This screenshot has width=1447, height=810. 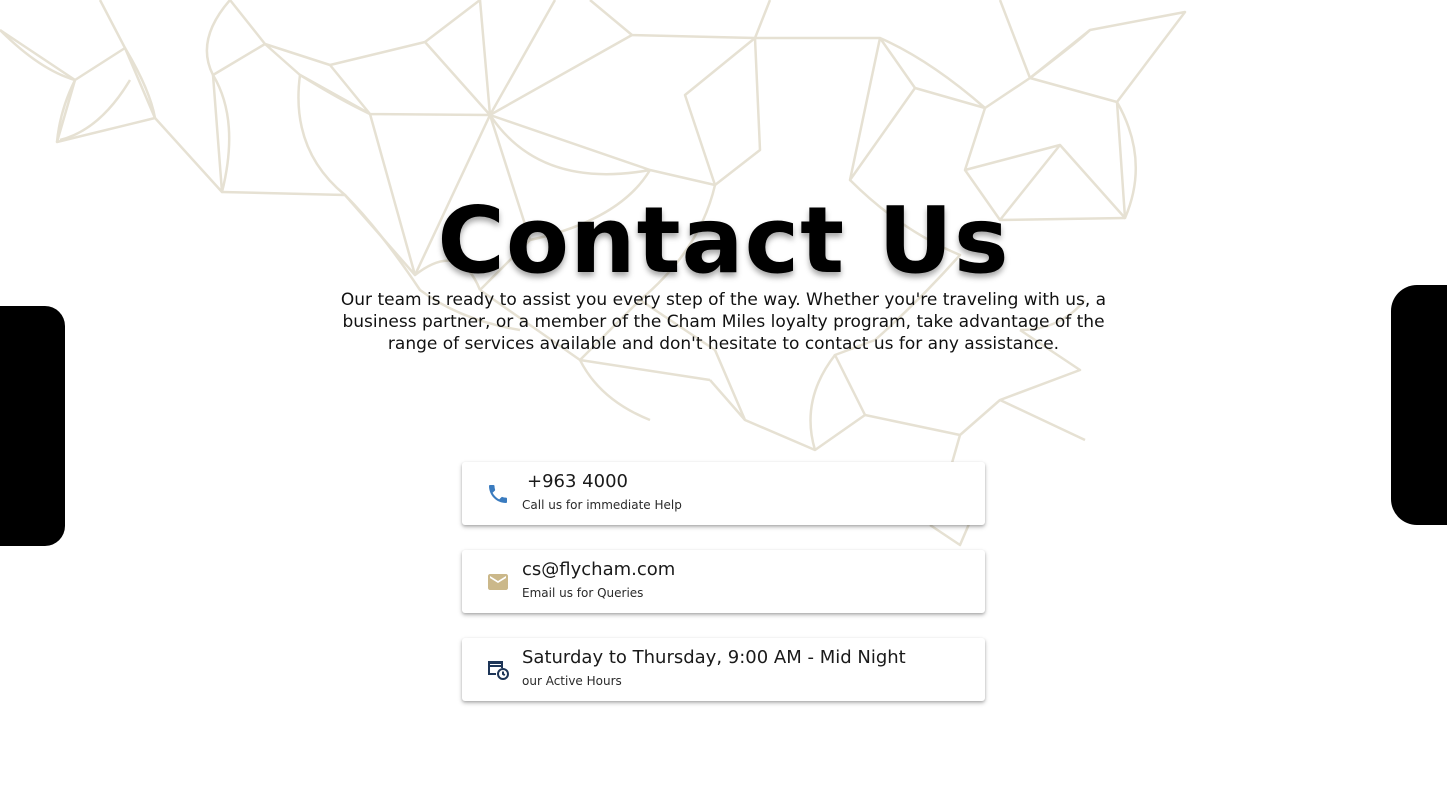 What do you see at coordinates (583, 593) in the screenshot?
I see `email-caption: Email us for Queries` at bounding box center [583, 593].